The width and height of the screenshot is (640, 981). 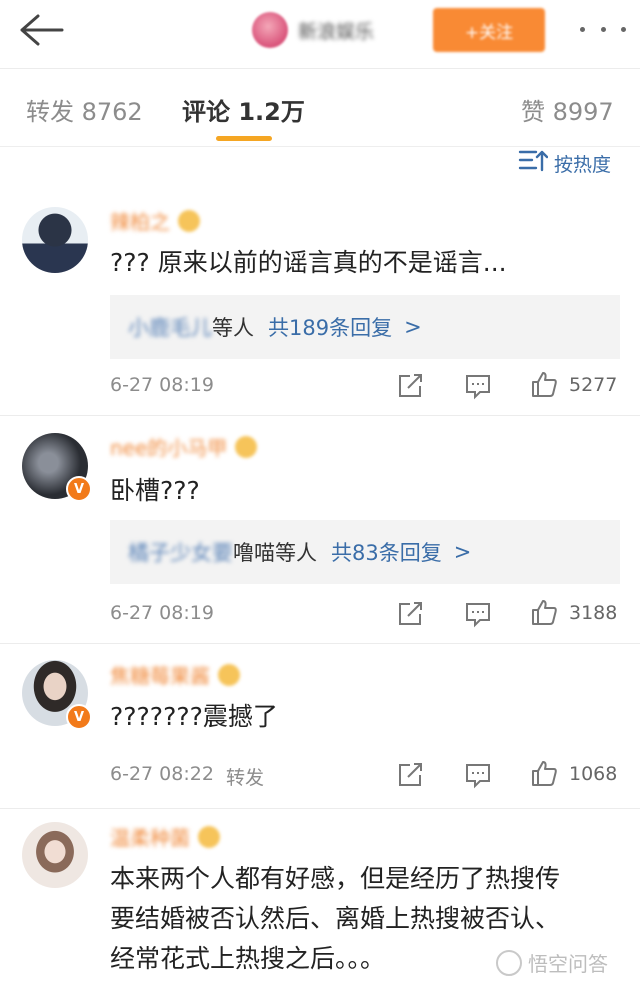 I want to click on reply-names: 橘子少女要, so click(x=180, y=553).